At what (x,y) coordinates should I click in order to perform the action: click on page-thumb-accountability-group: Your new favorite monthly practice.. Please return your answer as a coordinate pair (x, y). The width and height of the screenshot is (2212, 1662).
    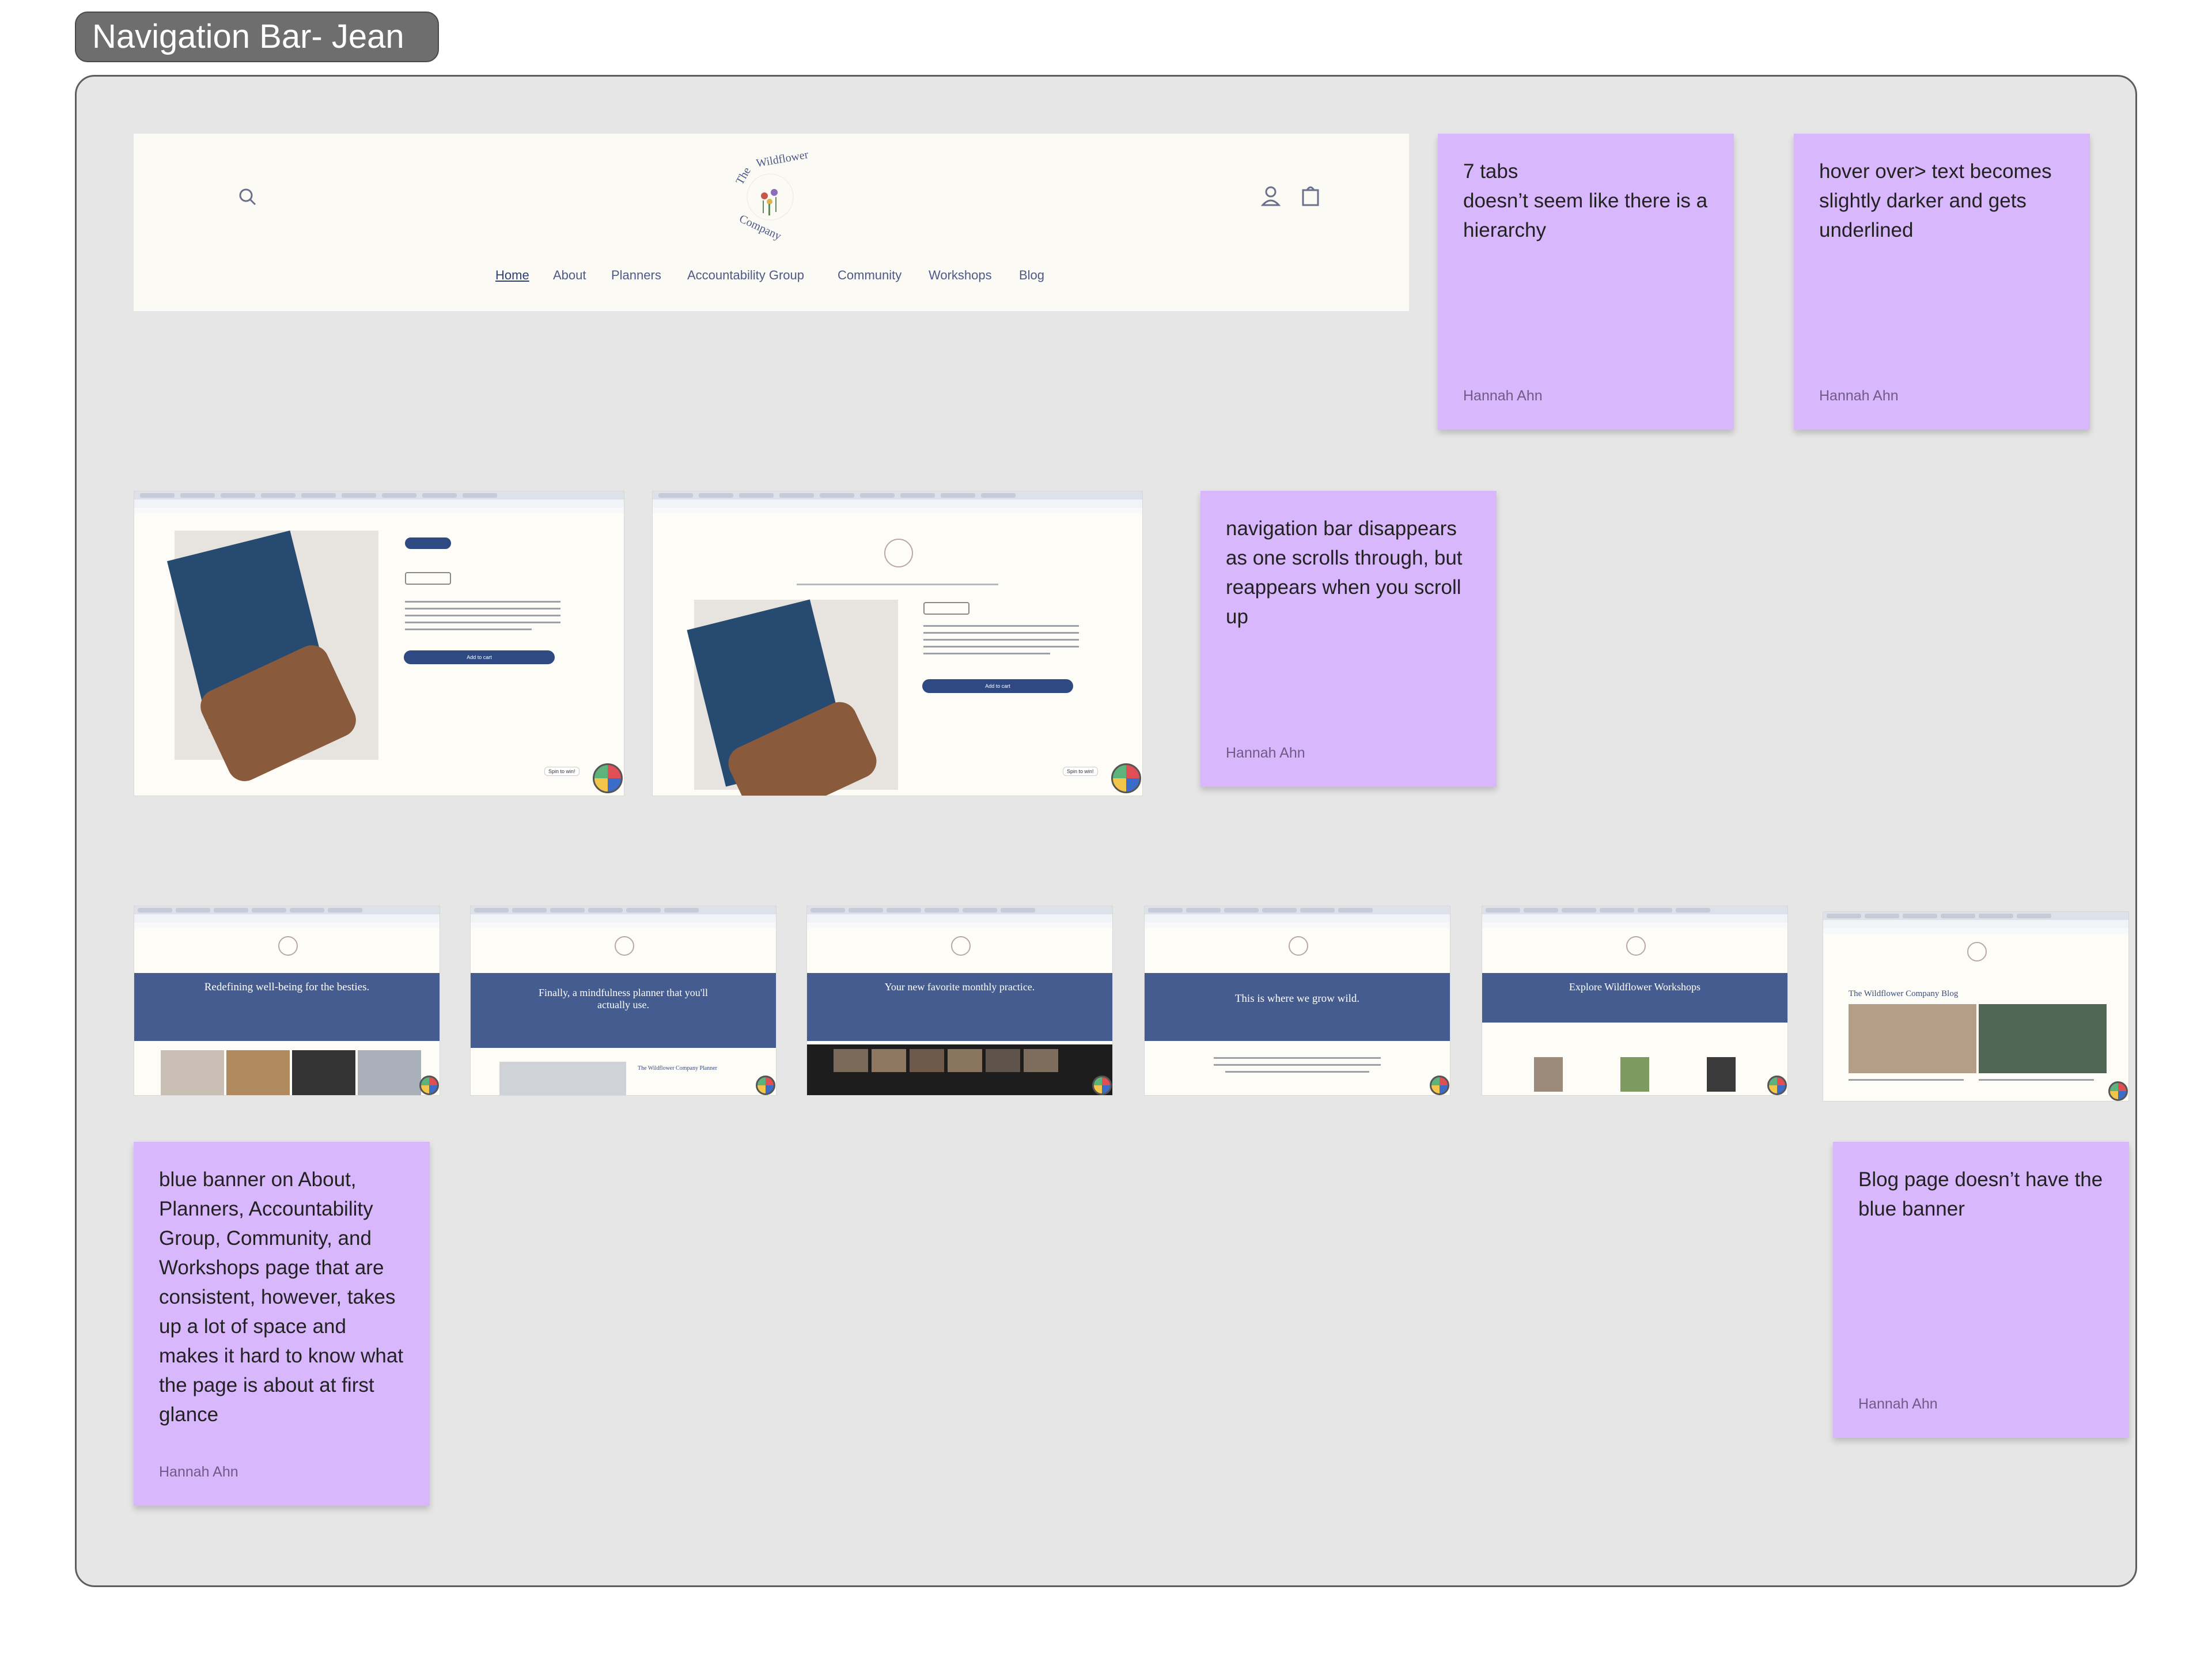
    Looking at the image, I should click on (959, 1001).